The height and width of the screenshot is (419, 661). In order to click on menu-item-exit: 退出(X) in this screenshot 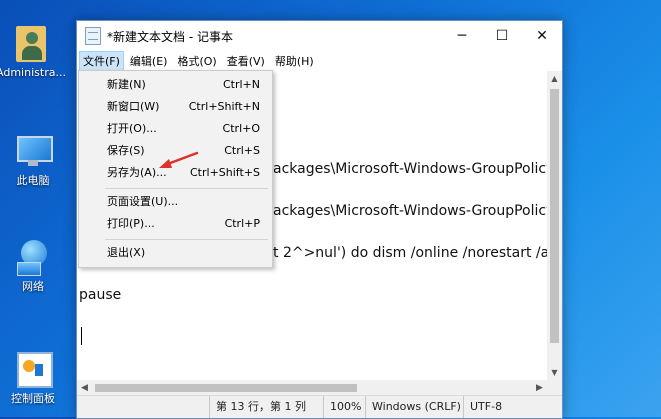, I will do `click(175, 253)`.